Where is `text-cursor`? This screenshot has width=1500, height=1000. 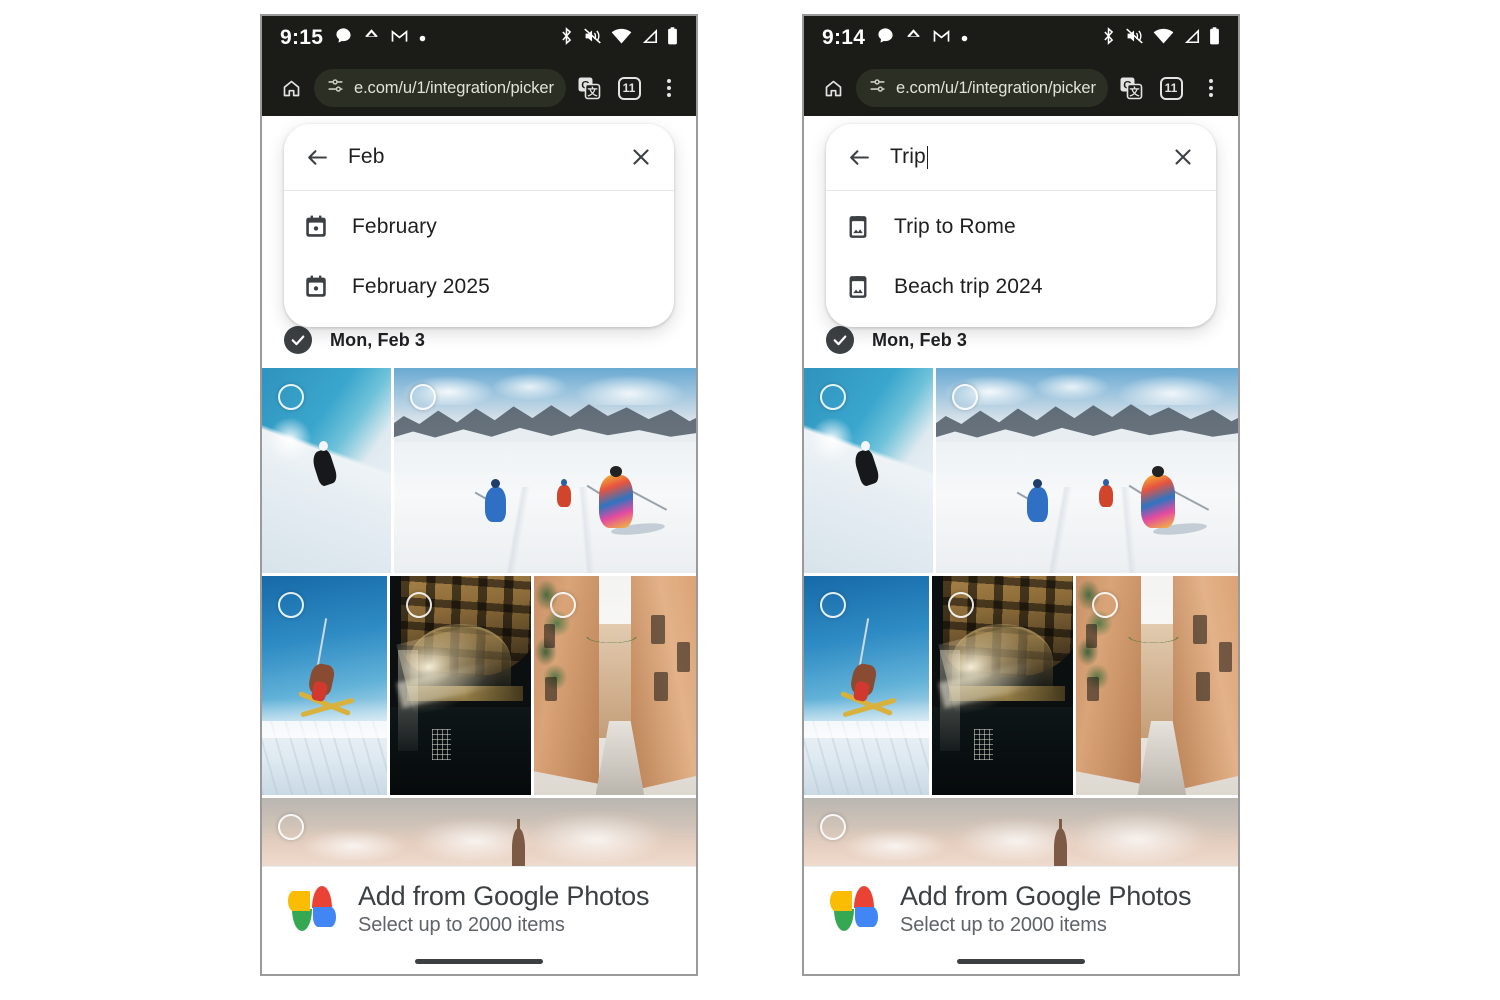
text-cursor is located at coordinates (927, 157).